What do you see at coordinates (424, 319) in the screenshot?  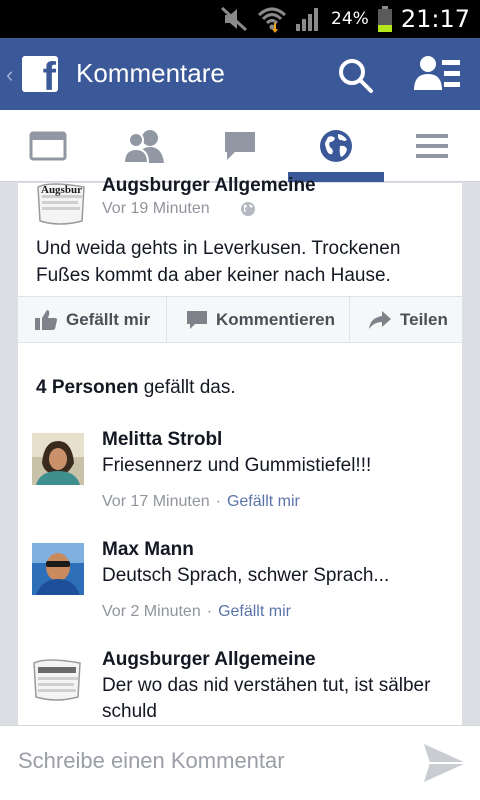 I see `share-button-label: Teilen` at bounding box center [424, 319].